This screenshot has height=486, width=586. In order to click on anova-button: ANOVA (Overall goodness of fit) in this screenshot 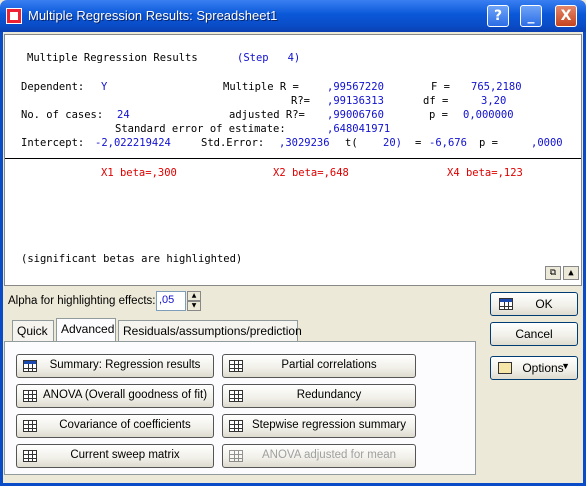, I will do `click(115, 396)`.